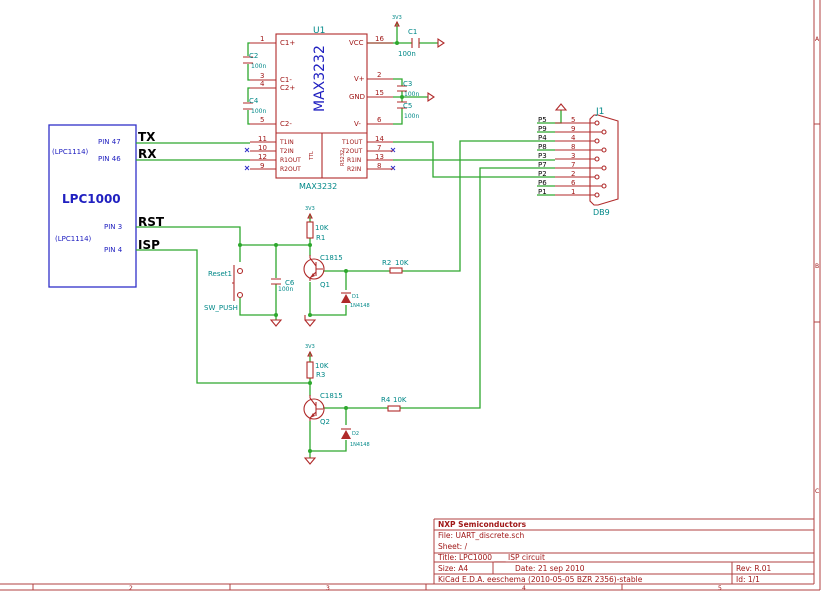  Describe the element at coordinates (325, 422) in the screenshot. I see `label: Q2` at that location.